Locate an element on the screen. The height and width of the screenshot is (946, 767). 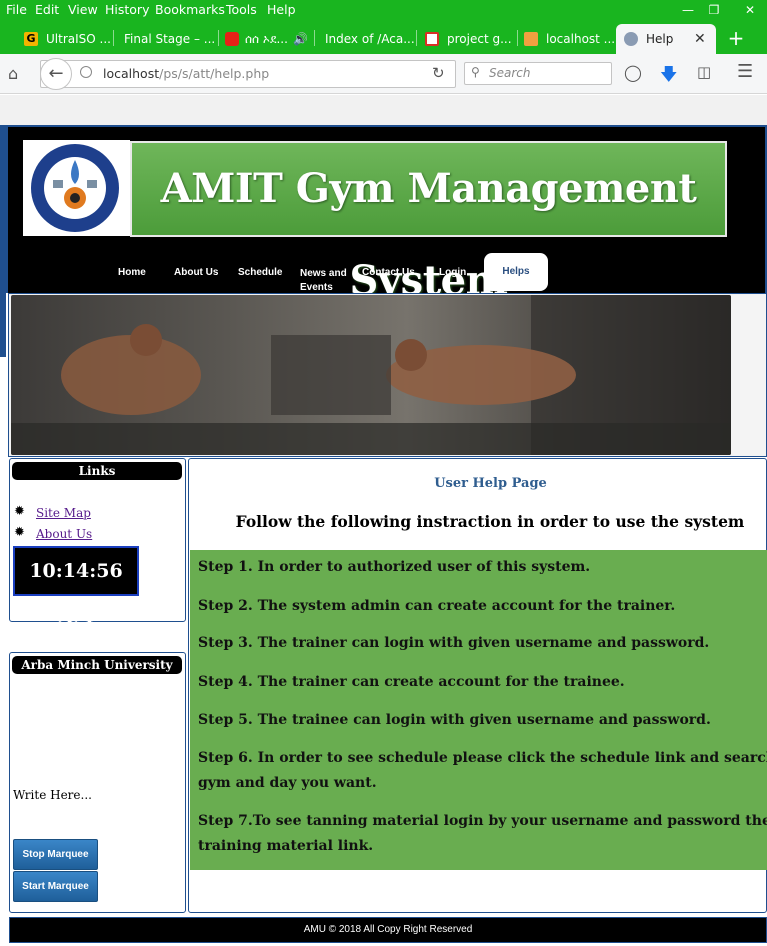
tab-youtube: ሰሰ ኦደ... 🔊 is located at coordinates (266, 39).